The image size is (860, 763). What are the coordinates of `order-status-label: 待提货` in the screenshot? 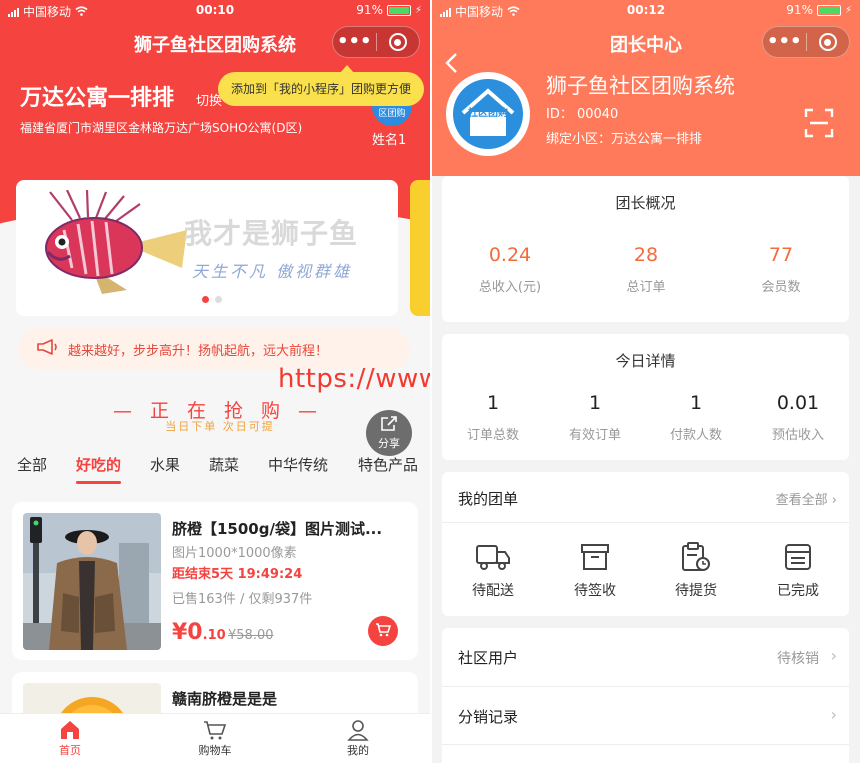 It's located at (696, 591).